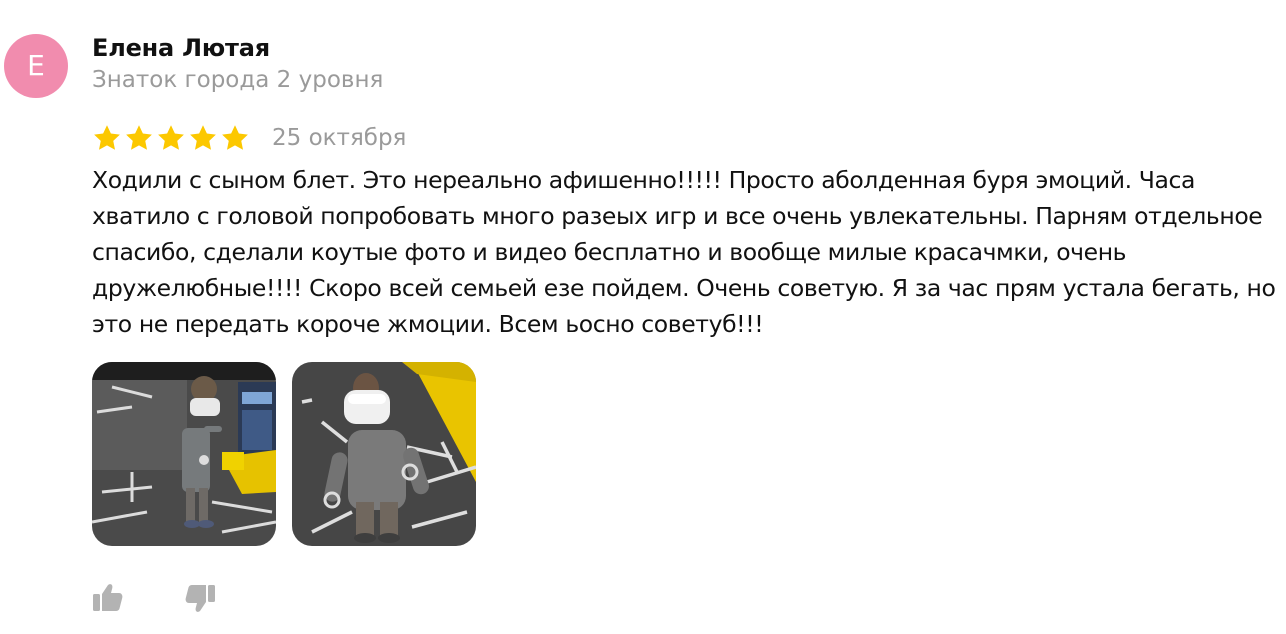 The width and height of the screenshot is (1286, 634). I want to click on author-level: Знаток города 2 уровня, so click(238, 80).